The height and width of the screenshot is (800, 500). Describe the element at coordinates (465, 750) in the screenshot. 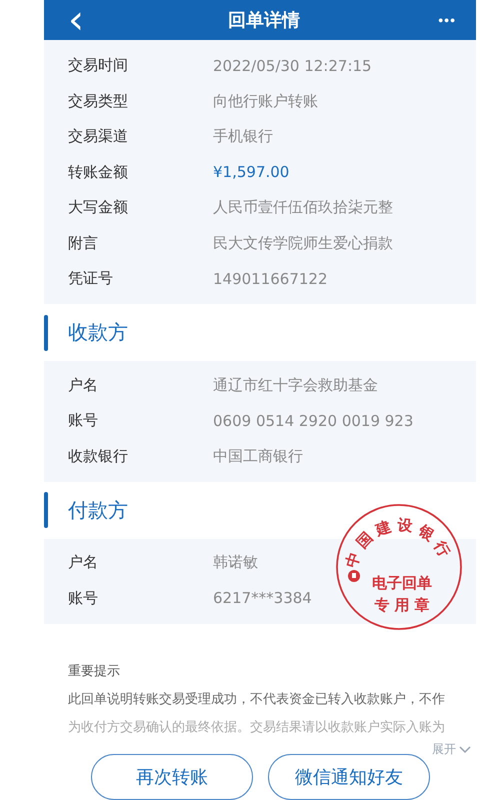

I see `chevron-icon` at that location.